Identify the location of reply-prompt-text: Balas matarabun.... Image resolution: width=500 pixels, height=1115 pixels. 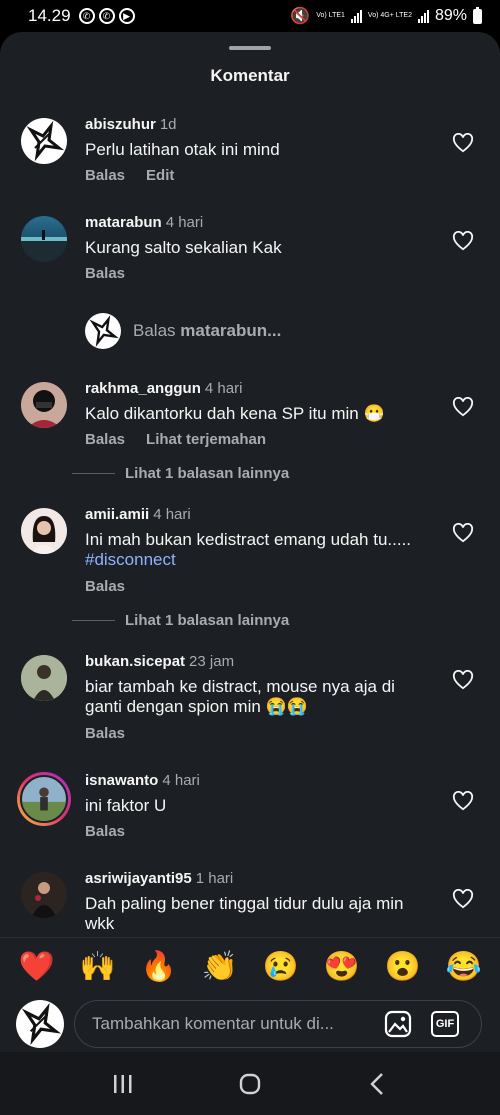
(207, 330).